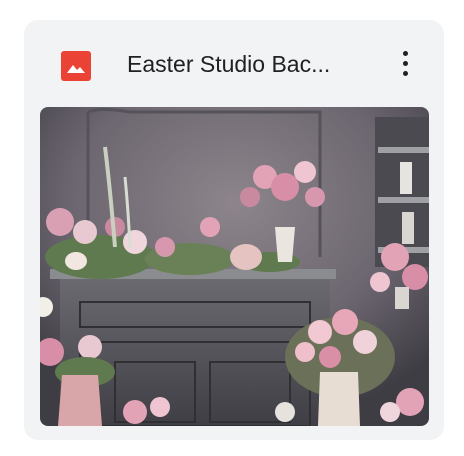 Image resolution: width=464 pixels, height=456 pixels. I want to click on image-file-icon, so click(76, 66).